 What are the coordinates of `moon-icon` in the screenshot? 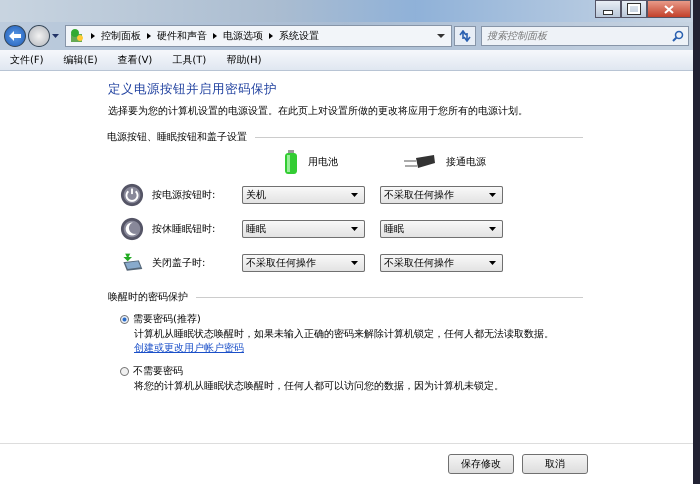 It's located at (132, 229).